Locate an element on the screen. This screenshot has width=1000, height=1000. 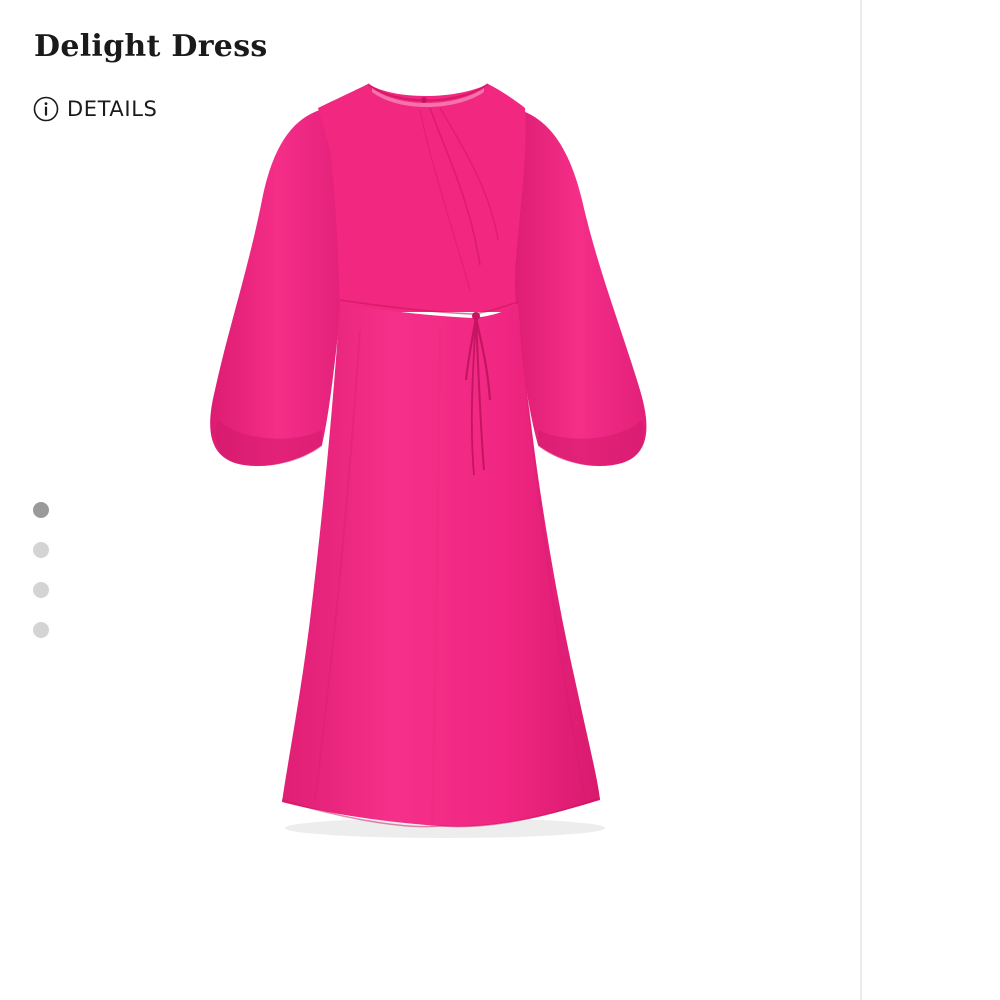
product-title: Delight Dress is located at coordinates (151, 46).